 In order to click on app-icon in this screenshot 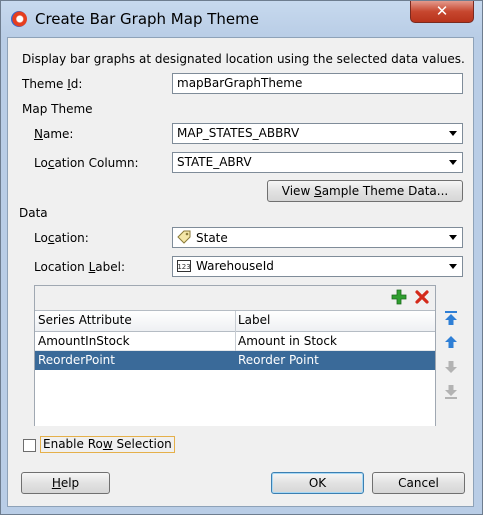, I will do `click(19, 19)`.